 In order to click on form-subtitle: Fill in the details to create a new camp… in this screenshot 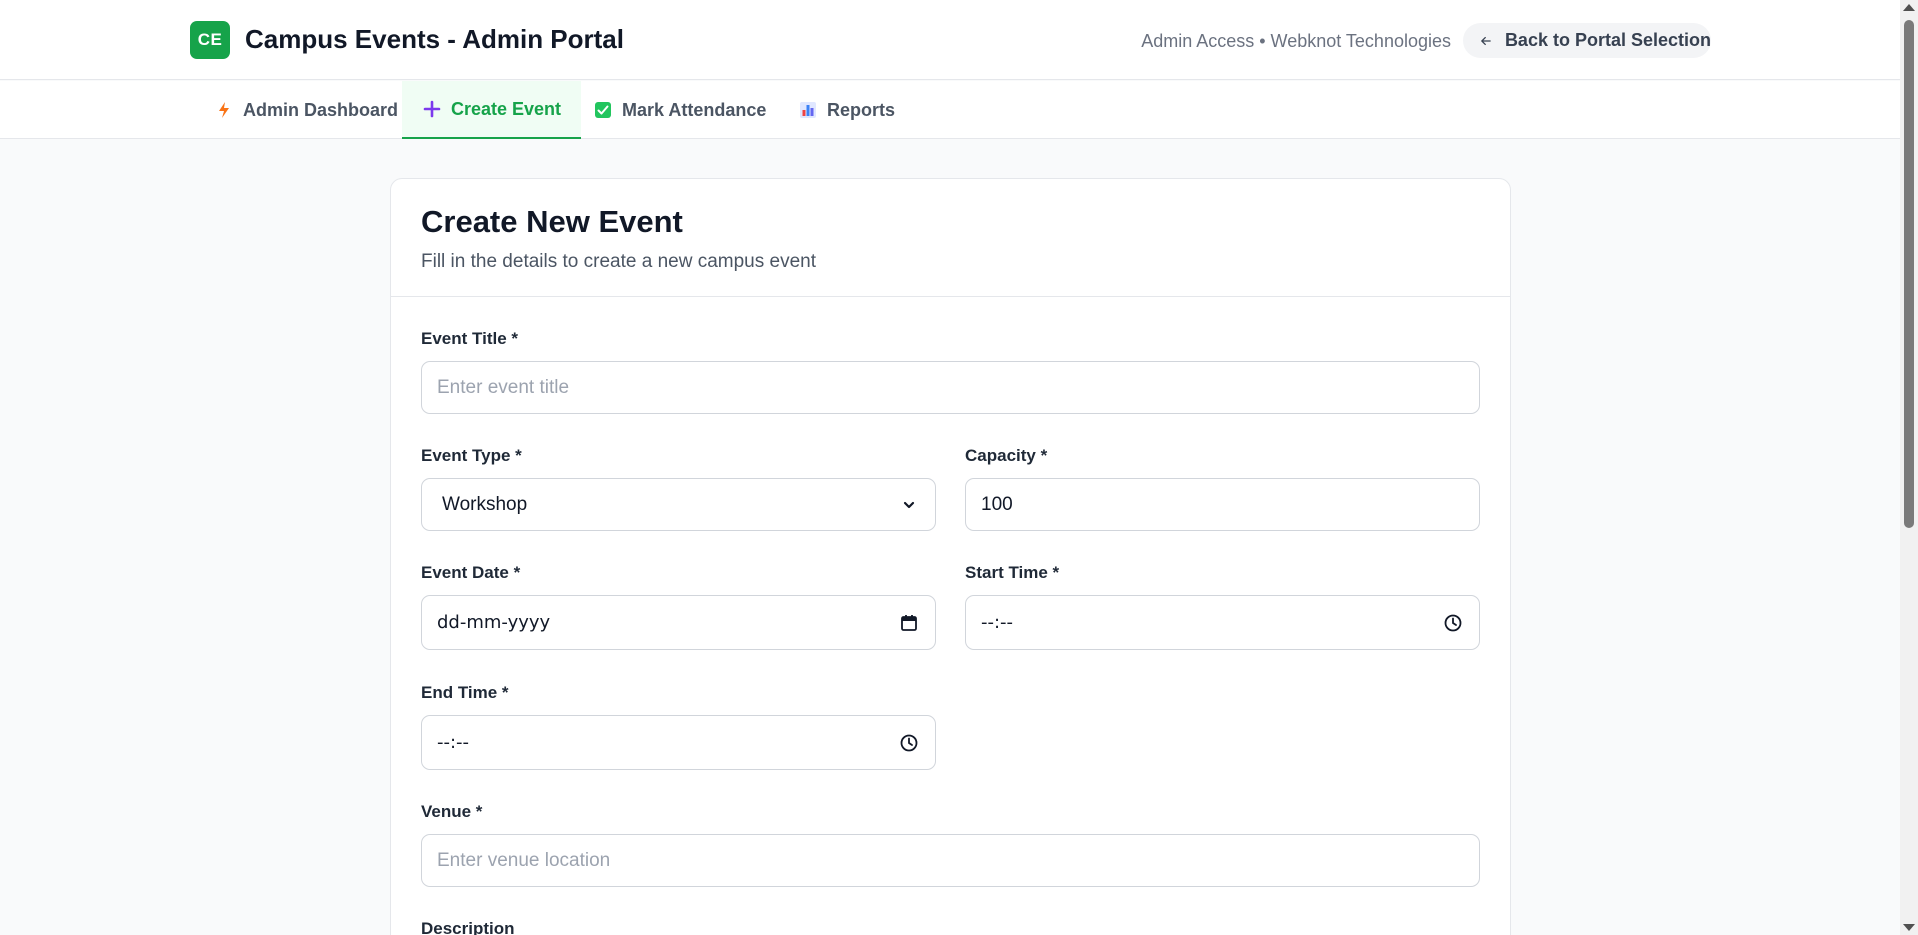, I will do `click(618, 261)`.